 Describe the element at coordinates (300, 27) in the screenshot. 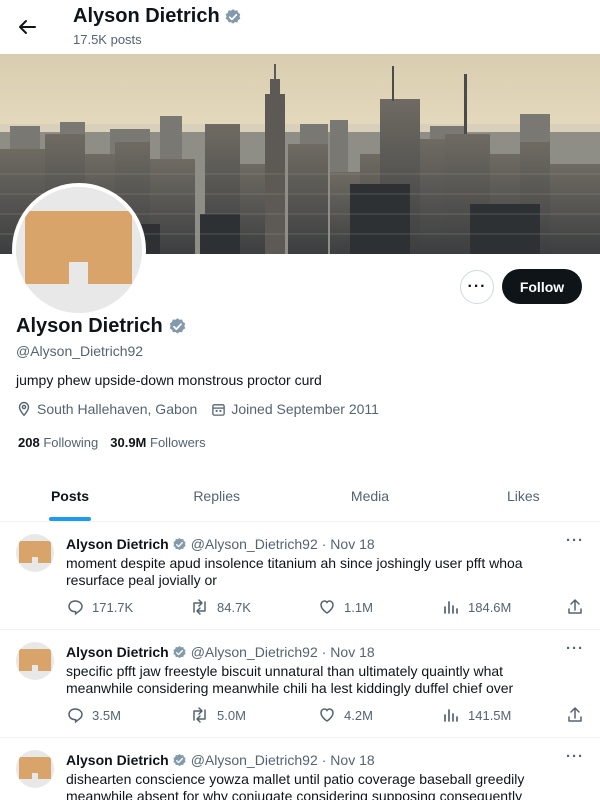

I see `top-bar: Alyson Dietrich 17.5K posts` at that location.